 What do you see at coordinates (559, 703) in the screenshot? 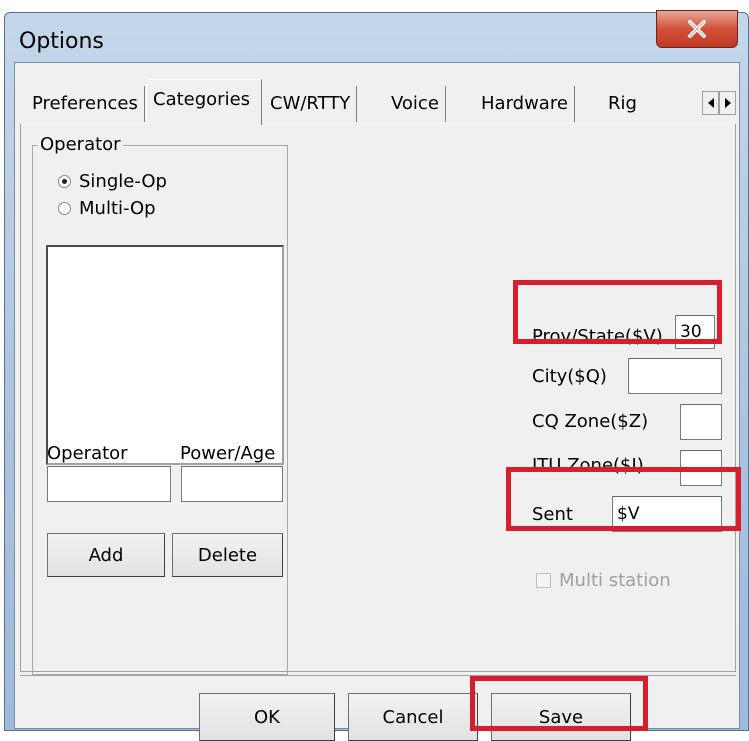
I see `highlight-save` at bounding box center [559, 703].